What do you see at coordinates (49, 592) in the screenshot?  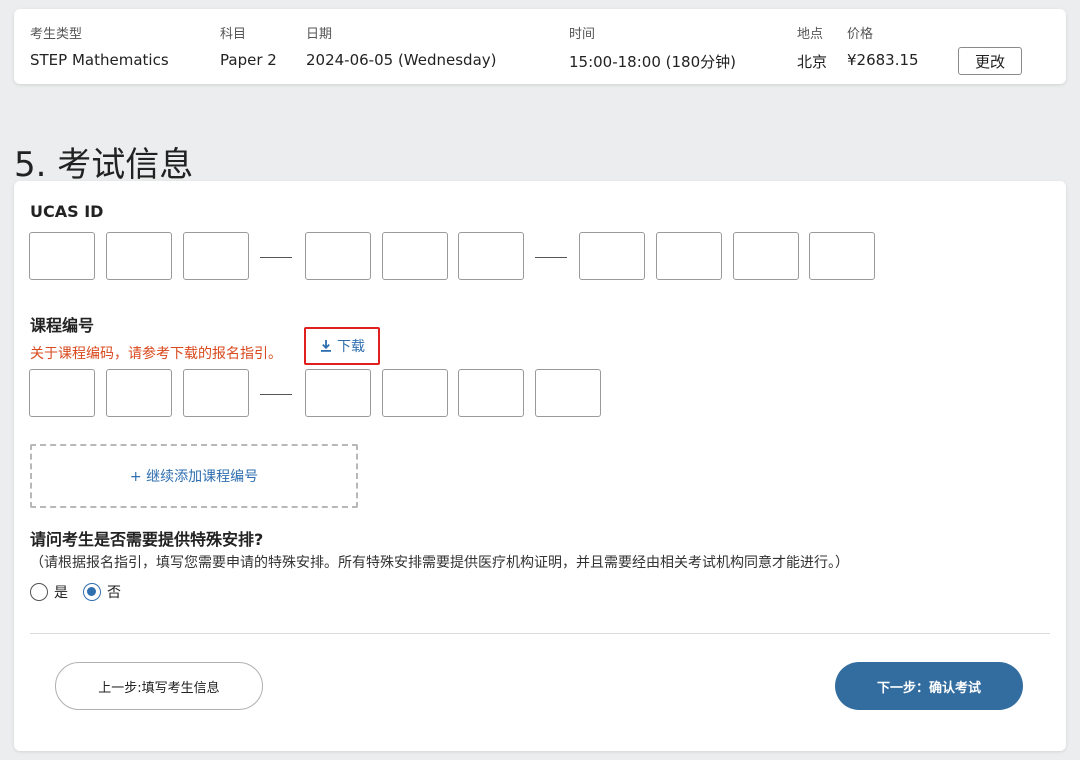 I see `special-arrangement-yes: 是` at bounding box center [49, 592].